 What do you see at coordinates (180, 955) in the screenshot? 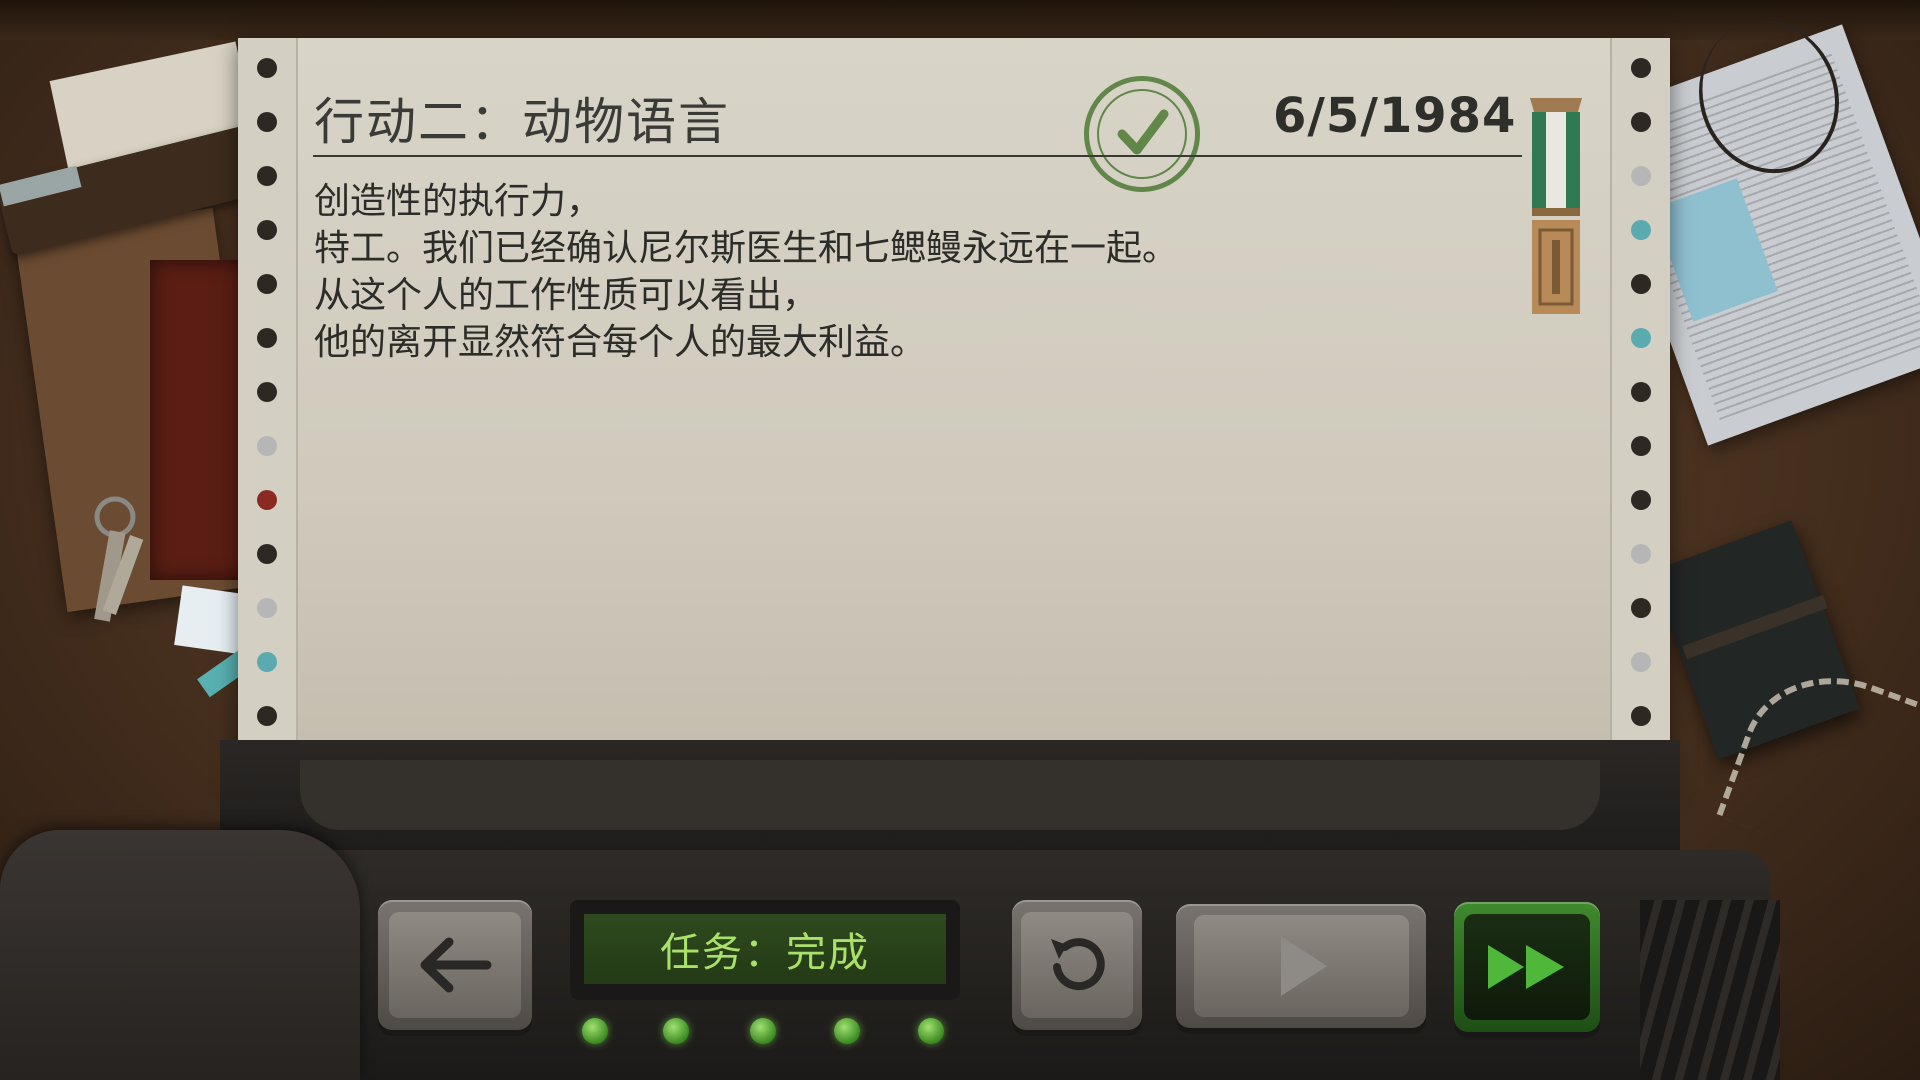
I see `phone-handset` at bounding box center [180, 955].